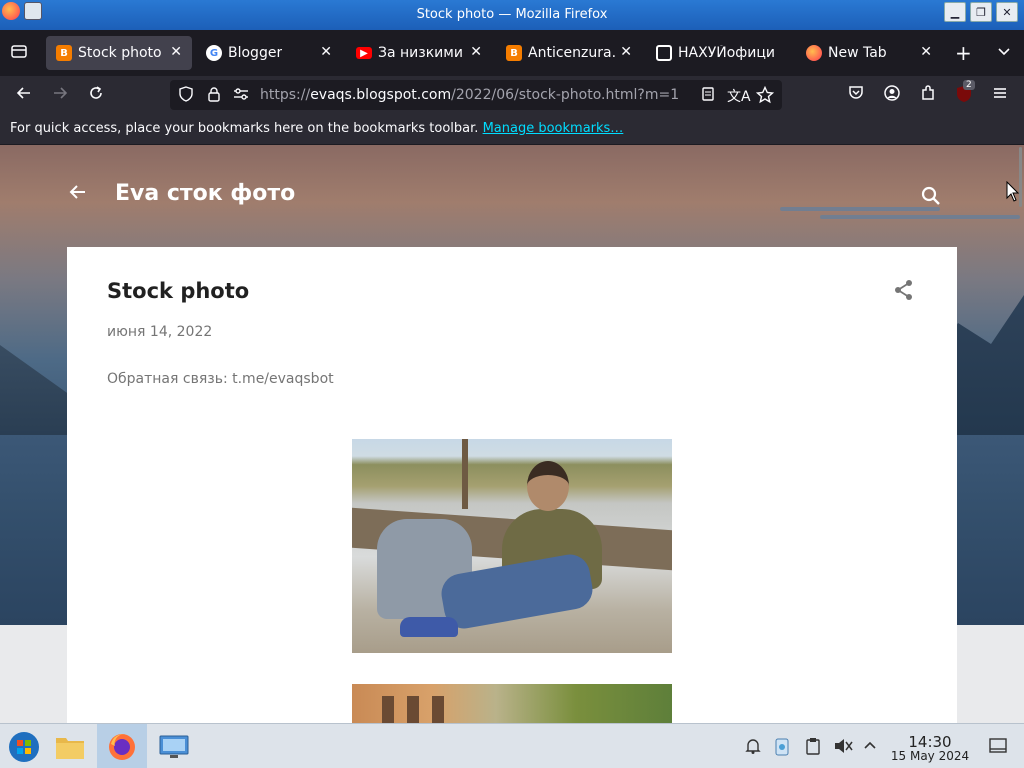 Image resolution: width=1024 pixels, height=768 pixels. Describe the element at coordinates (186, 96) in the screenshot. I see `tracking-protection-shield-icon` at that location.